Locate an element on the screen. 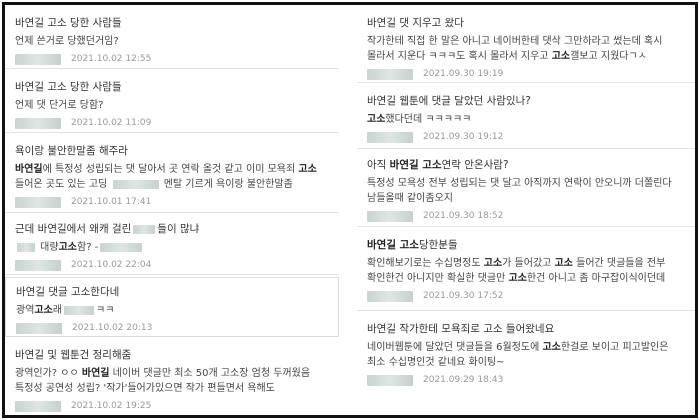  post-title: 바연길 댓글 고소한다네 is located at coordinates (173, 292).